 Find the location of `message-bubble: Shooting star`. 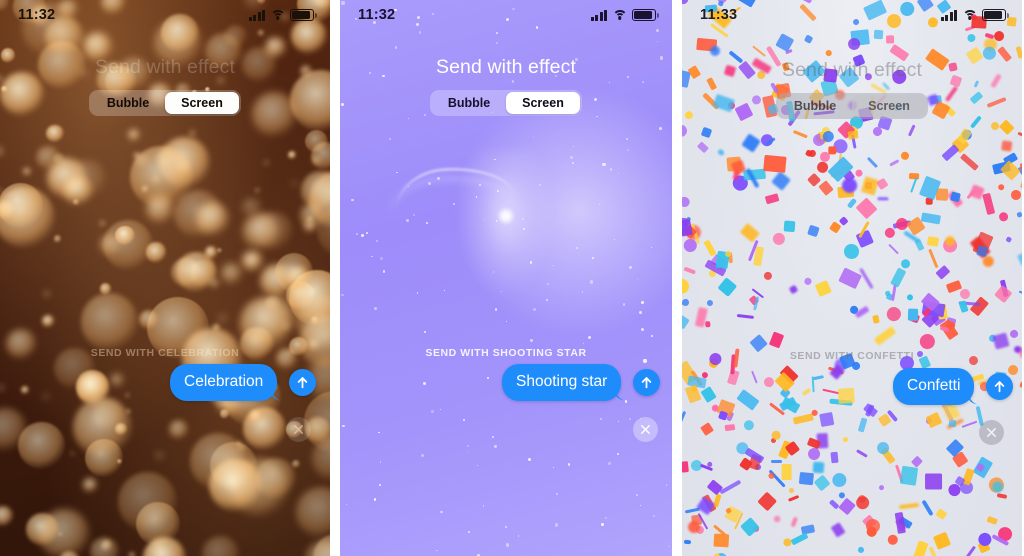

message-bubble: Shooting star is located at coordinates (562, 382).